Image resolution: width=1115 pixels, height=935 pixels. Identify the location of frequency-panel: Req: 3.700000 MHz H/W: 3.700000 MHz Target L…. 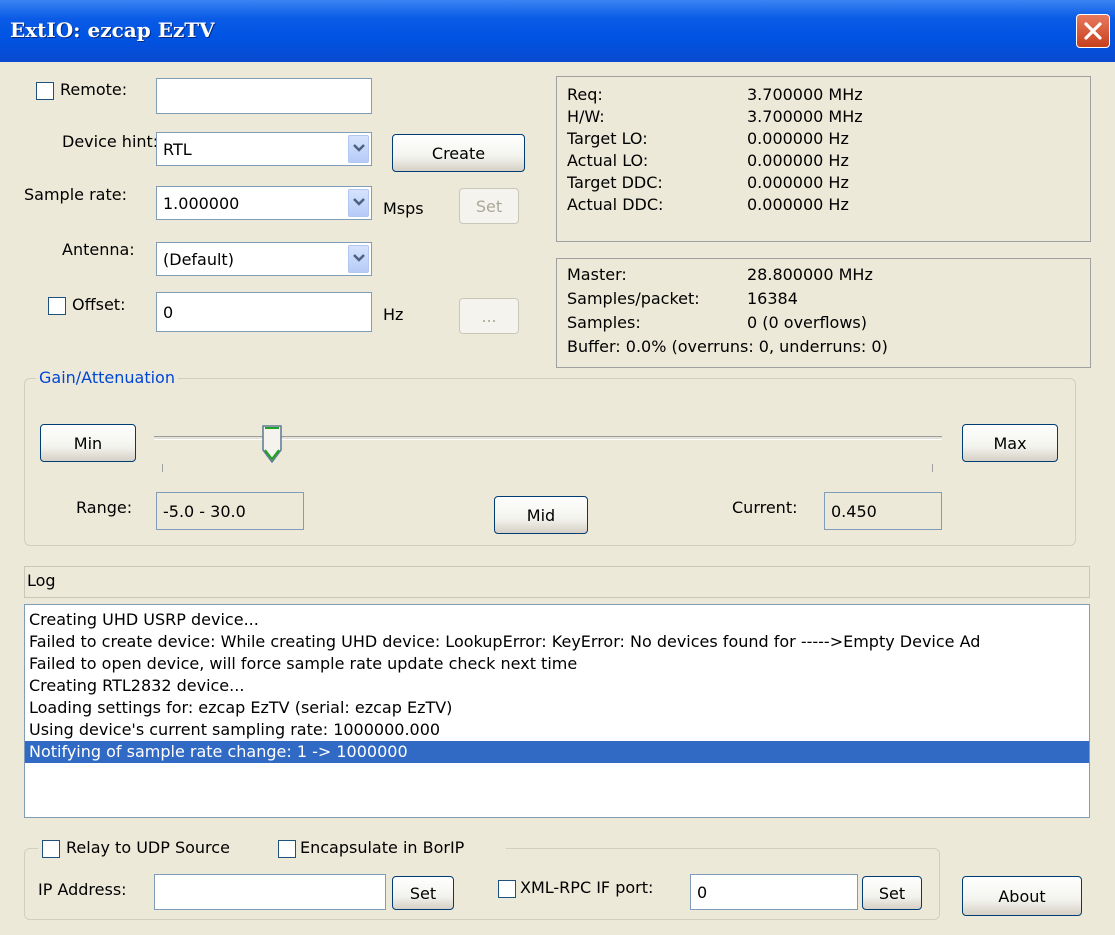
(823, 159).